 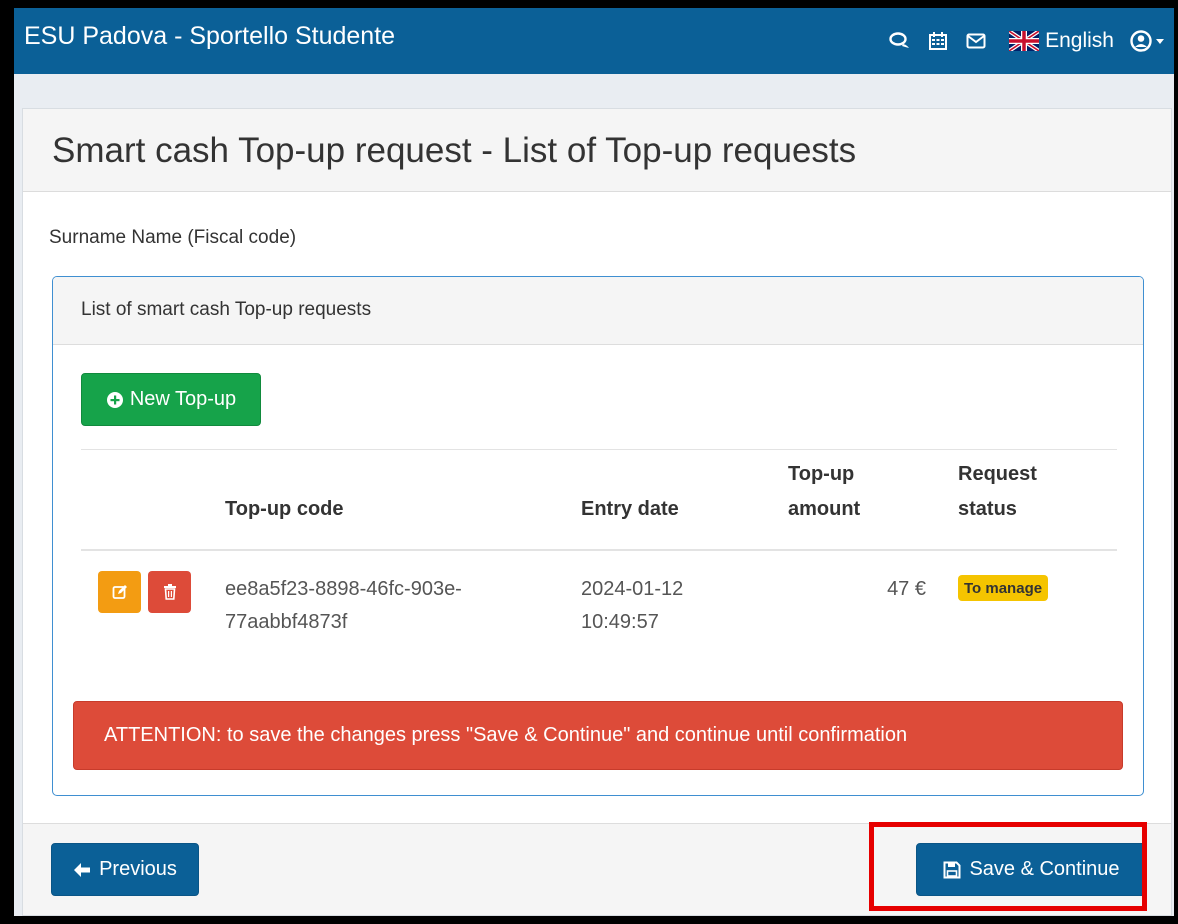 What do you see at coordinates (1003, 588) in the screenshot?
I see `status-badge: To manage` at bounding box center [1003, 588].